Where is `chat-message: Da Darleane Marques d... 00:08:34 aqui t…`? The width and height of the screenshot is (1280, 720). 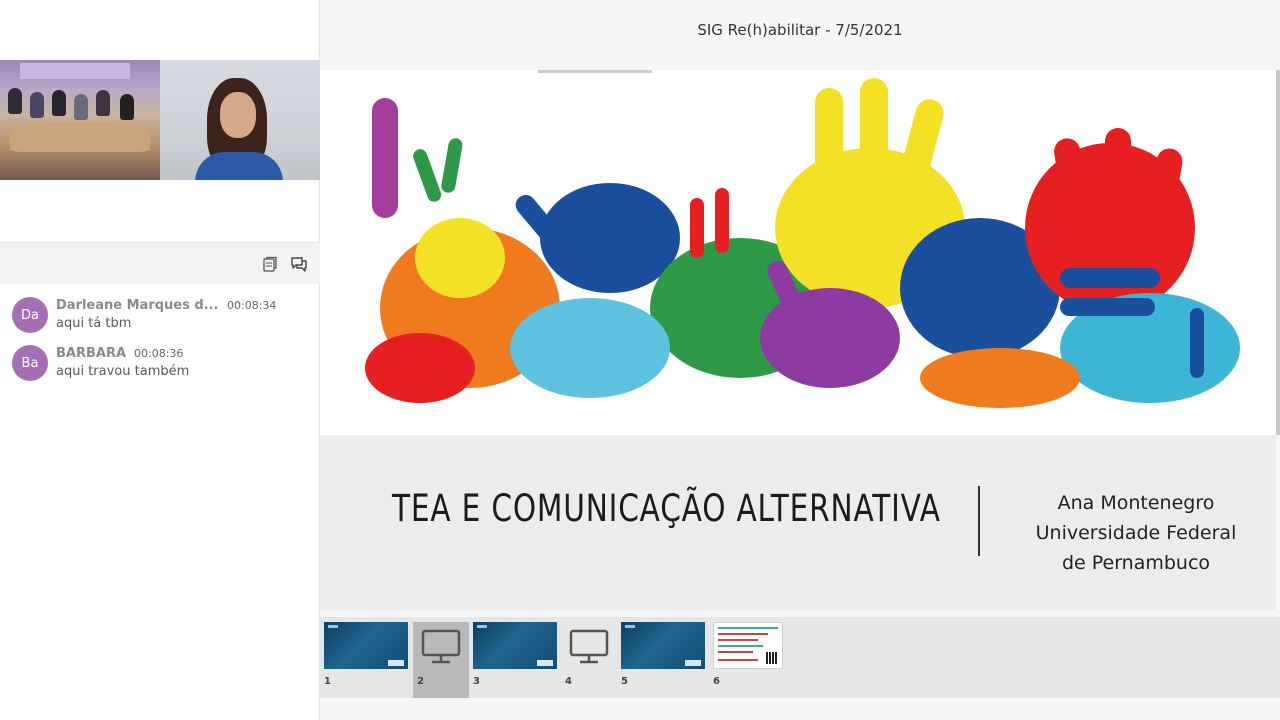 chat-message: Da Darleane Marques d... 00:08:34 aqui t… is located at coordinates (162, 317).